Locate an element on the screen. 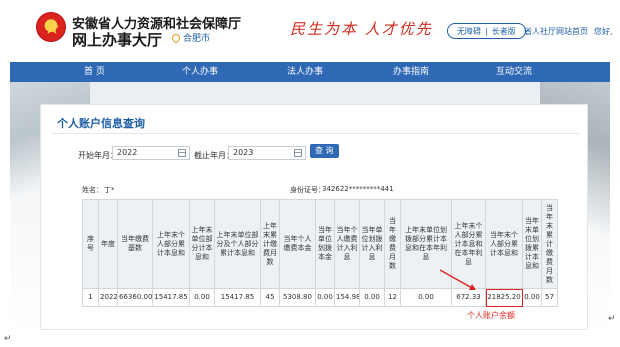 The height and width of the screenshot is (347, 620). table-cell: 66360.00 is located at coordinates (135, 297).